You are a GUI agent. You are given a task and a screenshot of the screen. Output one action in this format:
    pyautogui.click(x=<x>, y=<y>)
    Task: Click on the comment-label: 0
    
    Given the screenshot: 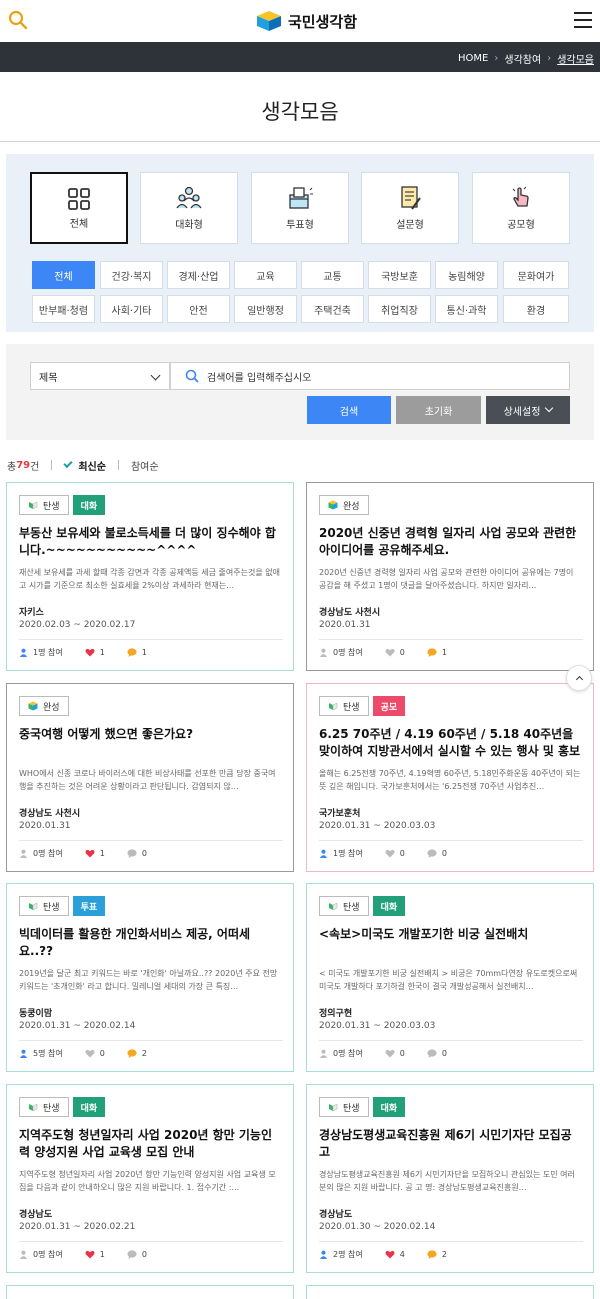 What is the action you would take?
    pyautogui.click(x=144, y=853)
    